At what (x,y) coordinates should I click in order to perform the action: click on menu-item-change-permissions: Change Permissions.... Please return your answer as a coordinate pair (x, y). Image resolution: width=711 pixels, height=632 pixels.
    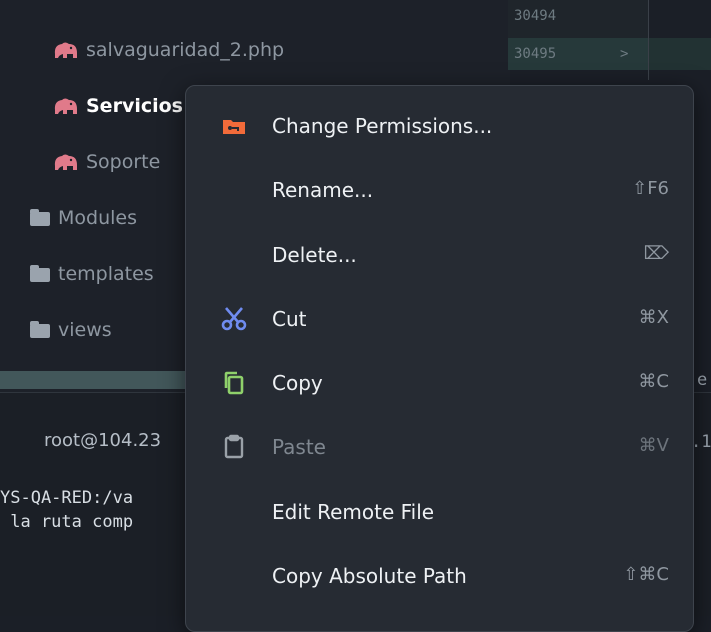
    Looking at the image, I should click on (439, 126).